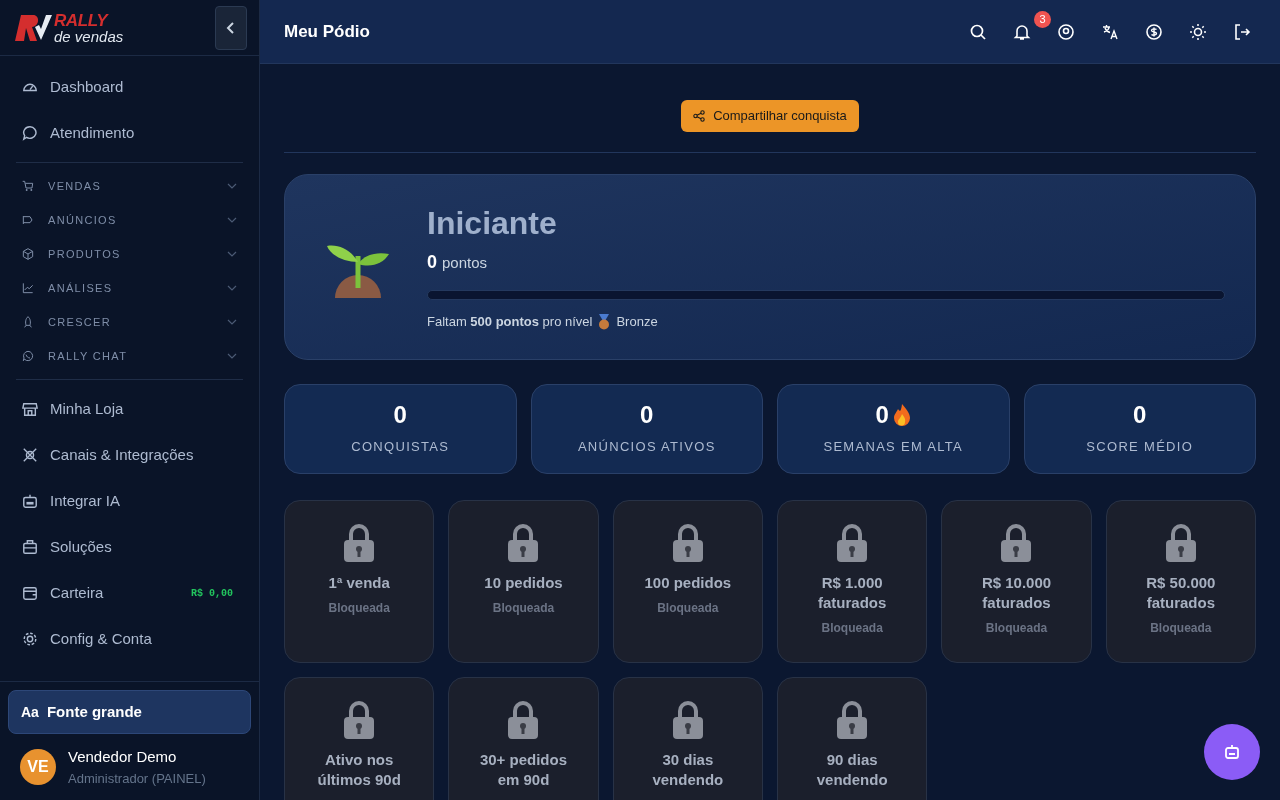 The height and width of the screenshot is (800, 1280). What do you see at coordinates (28, 220) in the screenshot?
I see `megaphone-icon` at bounding box center [28, 220].